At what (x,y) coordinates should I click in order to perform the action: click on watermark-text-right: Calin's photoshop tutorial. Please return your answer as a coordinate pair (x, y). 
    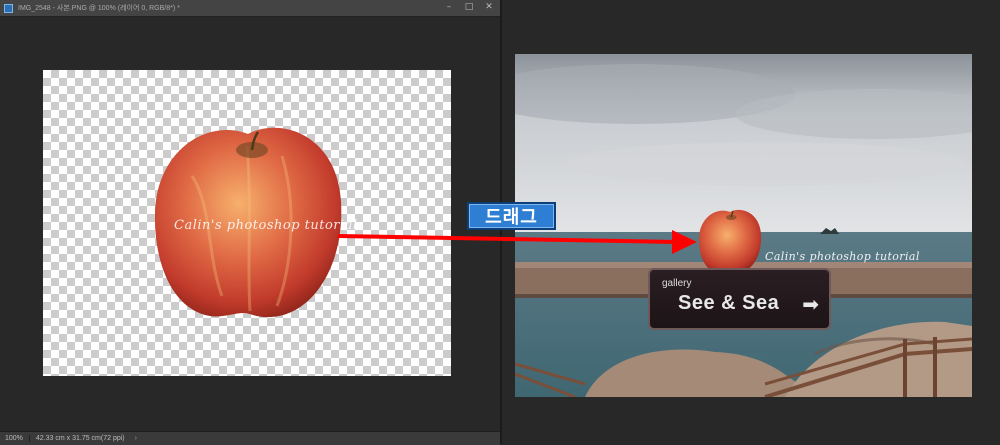
    Looking at the image, I should click on (842, 256).